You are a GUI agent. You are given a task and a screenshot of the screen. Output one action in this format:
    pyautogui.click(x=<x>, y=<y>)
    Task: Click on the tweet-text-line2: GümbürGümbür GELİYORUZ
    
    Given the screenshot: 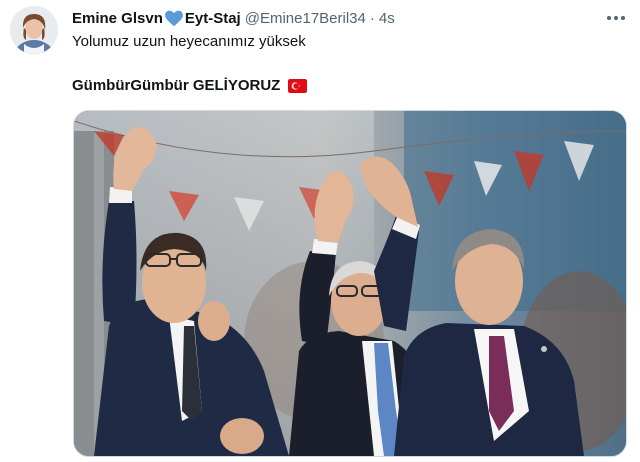 What is the action you would take?
    pyautogui.click(x=190, y=85)
    